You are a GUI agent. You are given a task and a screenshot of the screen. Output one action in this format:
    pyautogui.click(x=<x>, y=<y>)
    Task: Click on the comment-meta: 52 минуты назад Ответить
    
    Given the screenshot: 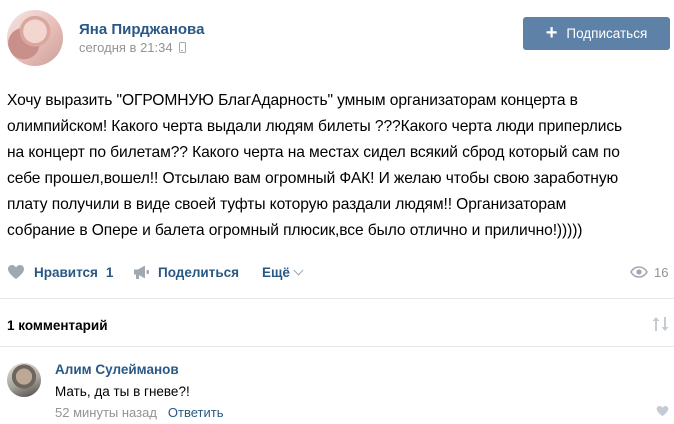 What is the action you would take?
    pyautogui.click(x=139, y=412)
    